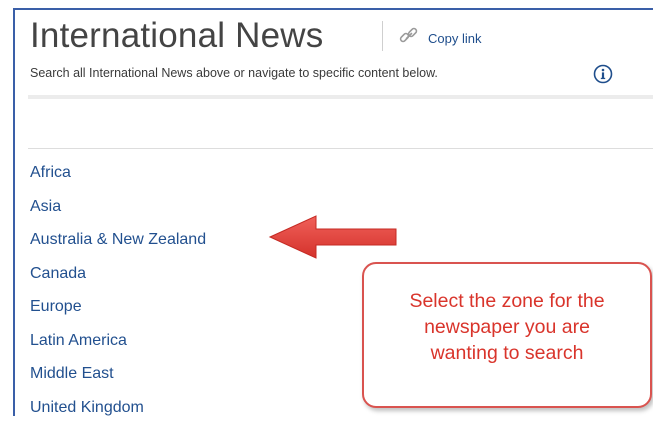 The width and height of the screenshot is (653, 428). Describe the element at coordinates (340, 148) in the screenshot. I see `section-divider` at that location.